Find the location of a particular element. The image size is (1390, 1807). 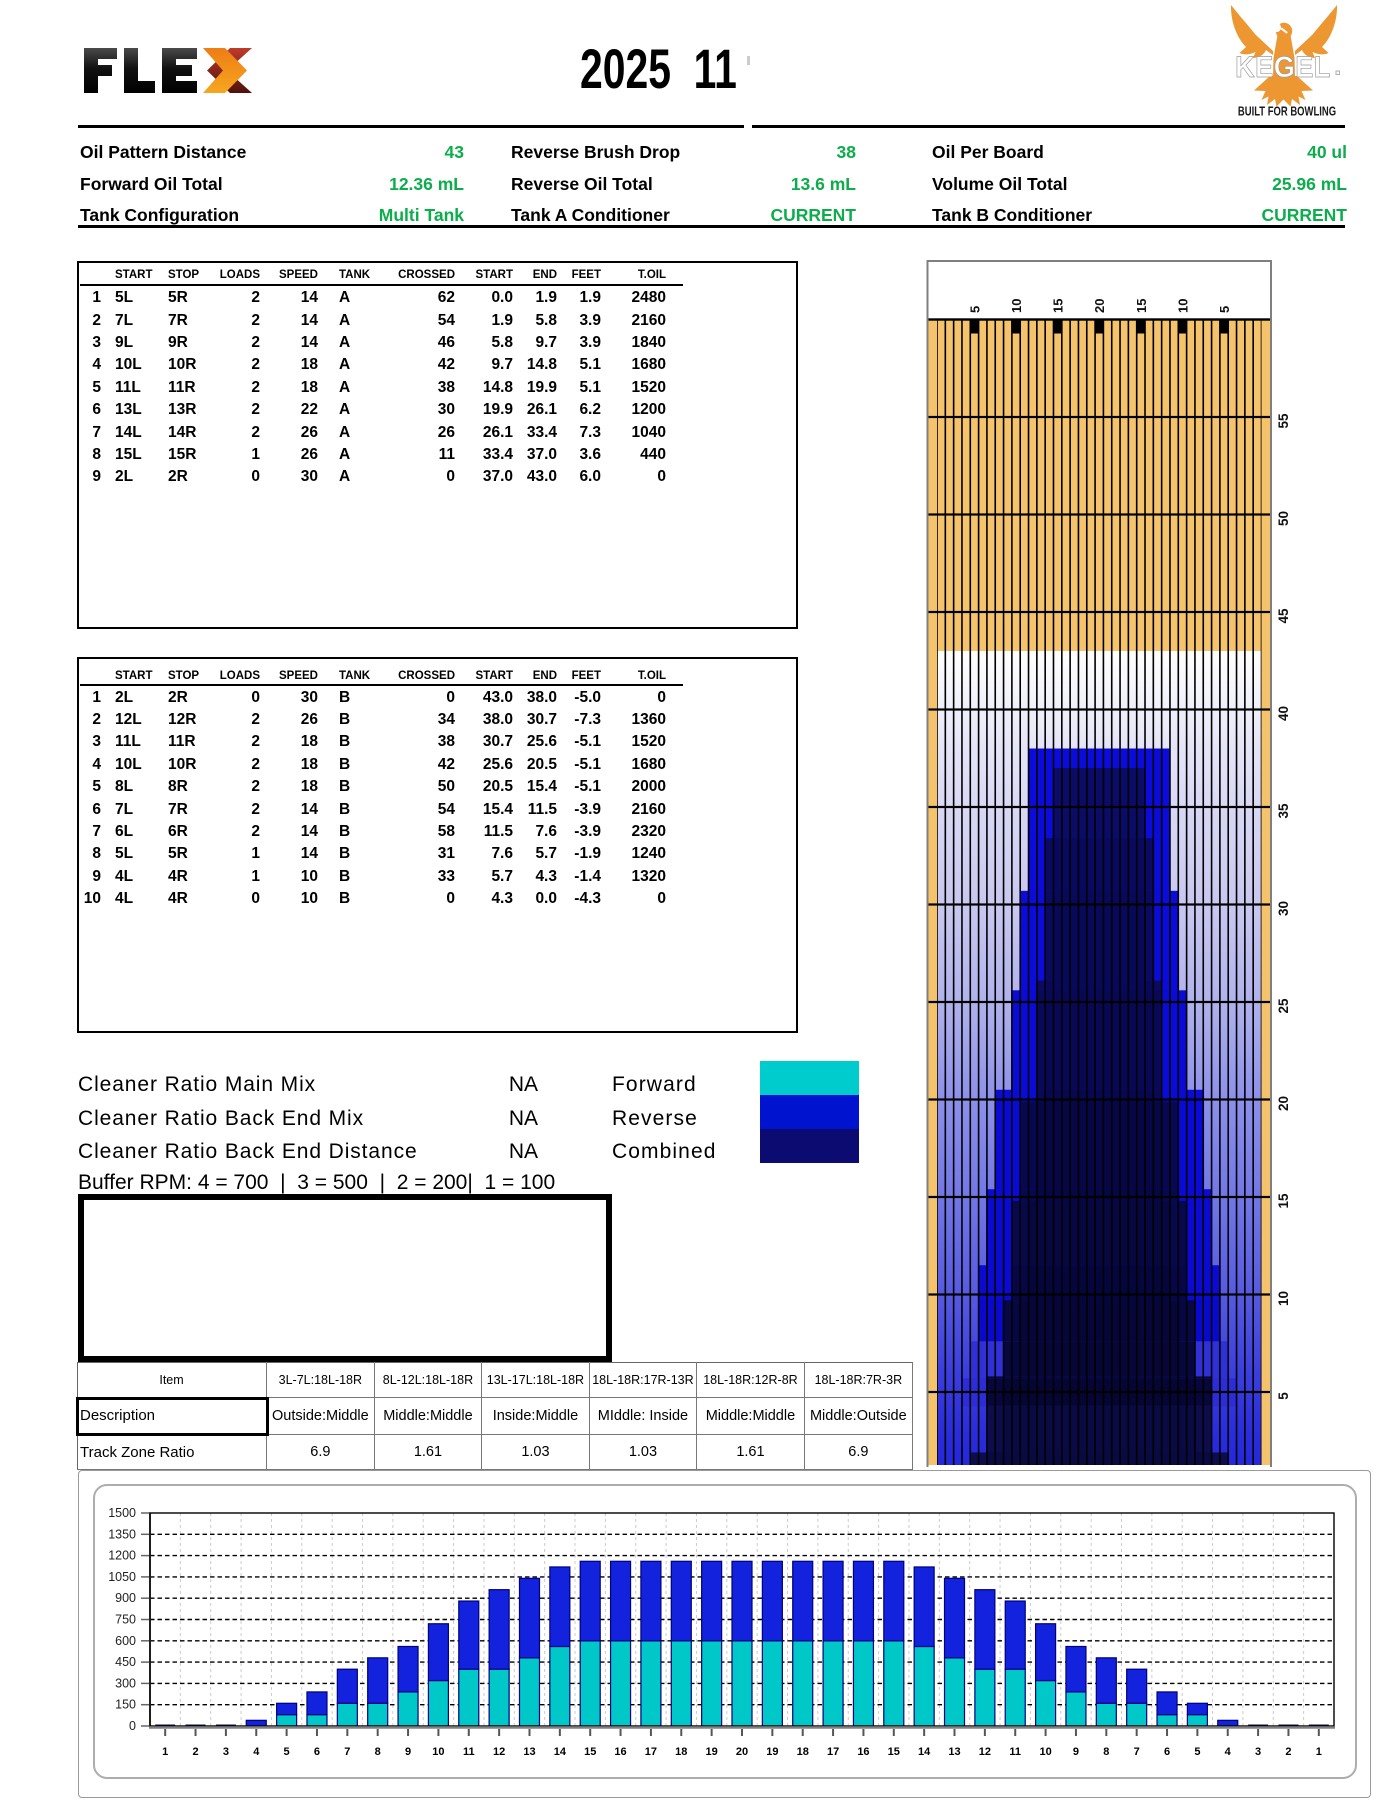

svg-text: 35 is located at coordinates (1283, 811).